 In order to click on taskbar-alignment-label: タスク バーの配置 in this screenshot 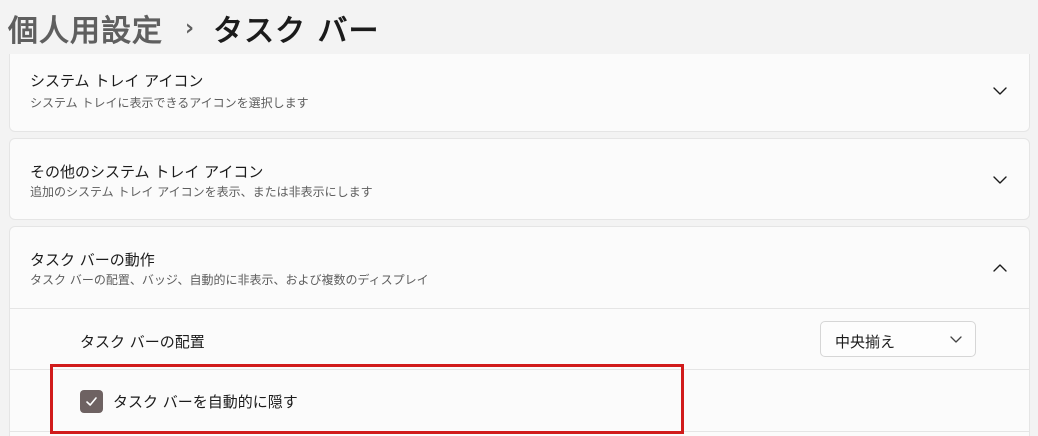, I will do `click(142, 342)`.